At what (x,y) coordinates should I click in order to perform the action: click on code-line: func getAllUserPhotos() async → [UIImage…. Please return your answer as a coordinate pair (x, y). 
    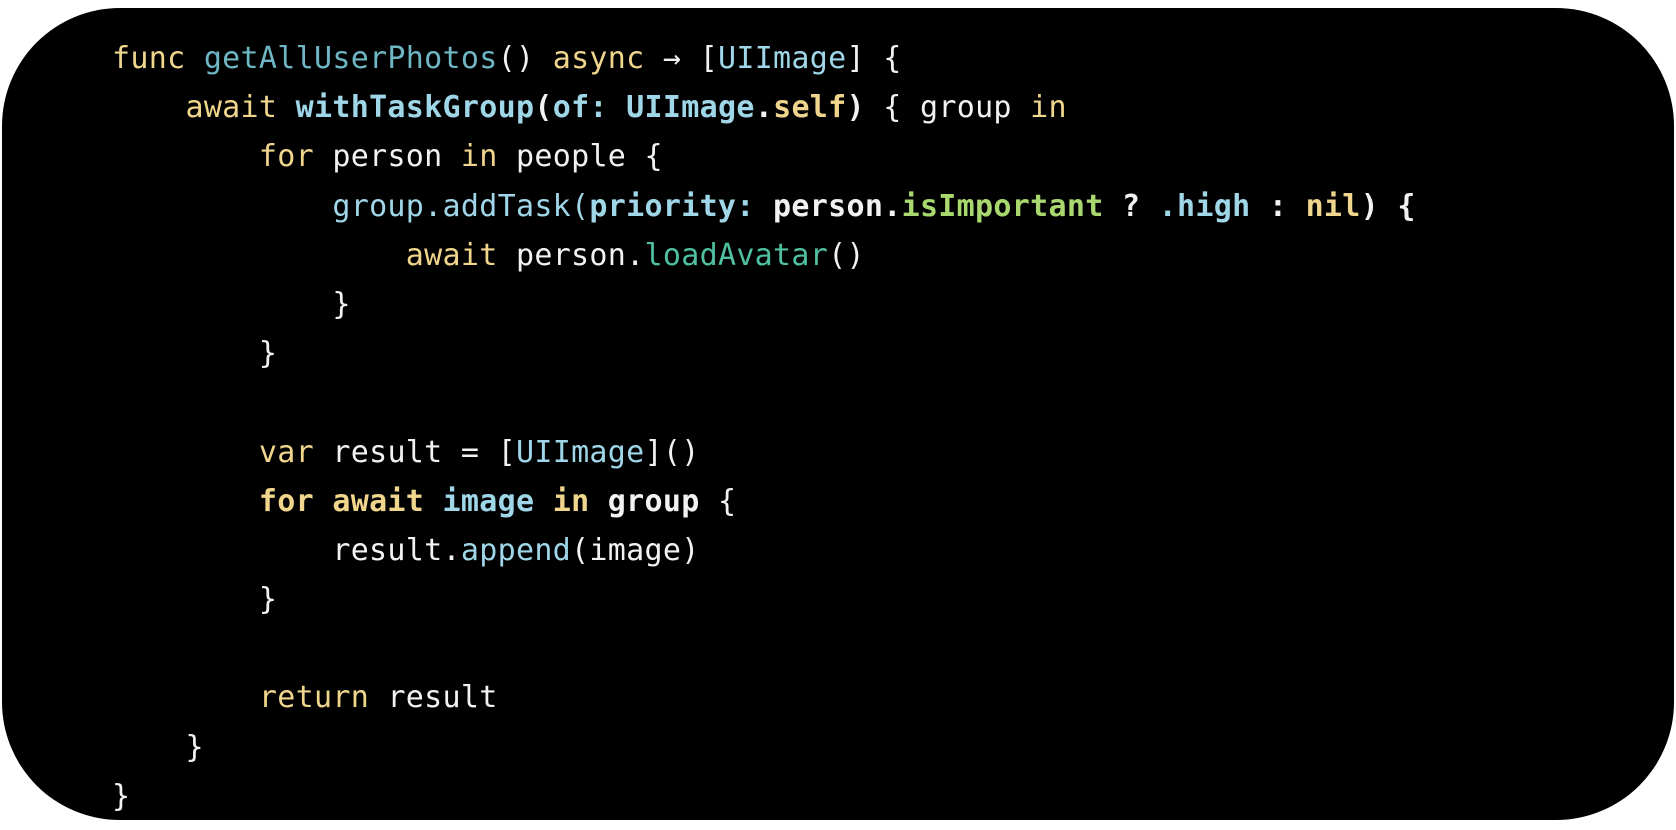
    Looking at the image, I should click on (764, 58).